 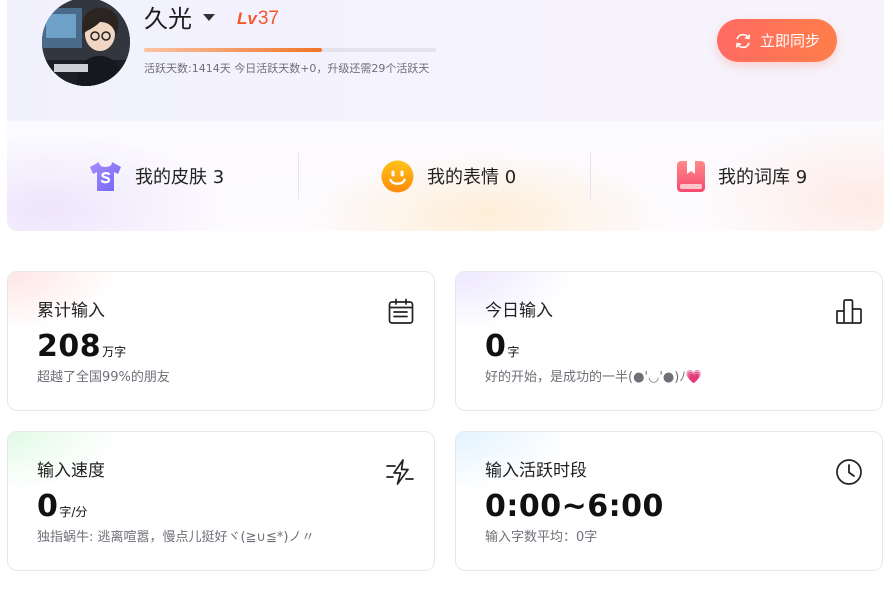 I want to click on smiley-icon, so click(x=397, y=176).